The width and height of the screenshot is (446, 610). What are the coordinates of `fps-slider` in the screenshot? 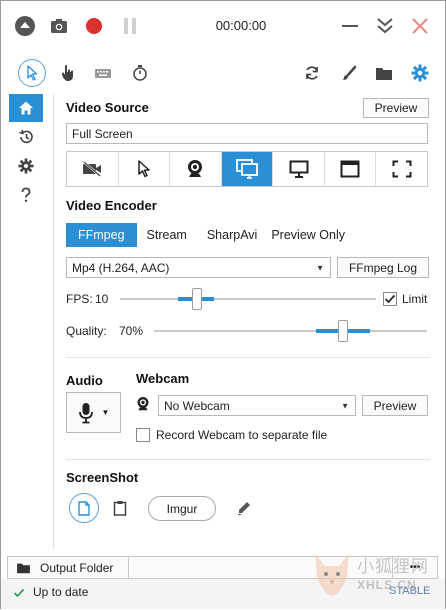 It's located at (248, 299).